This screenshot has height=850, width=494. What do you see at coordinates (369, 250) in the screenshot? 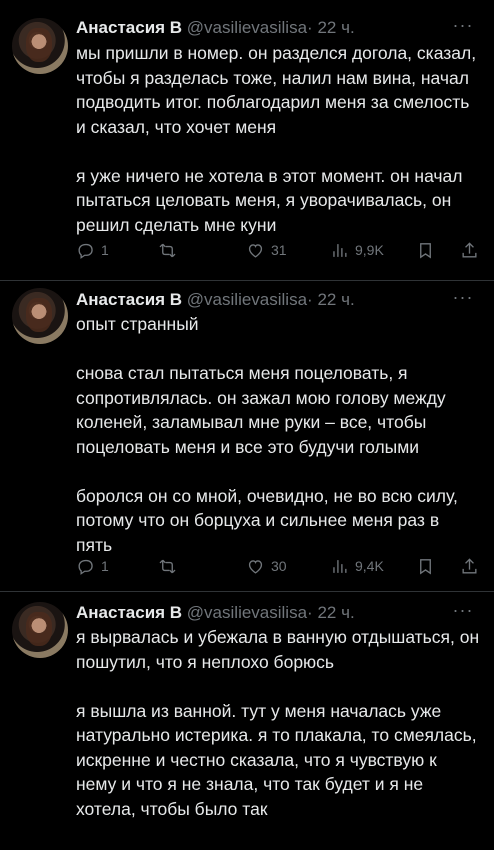
I see `views-count: 9,9K` at bounding box center [369, 250].